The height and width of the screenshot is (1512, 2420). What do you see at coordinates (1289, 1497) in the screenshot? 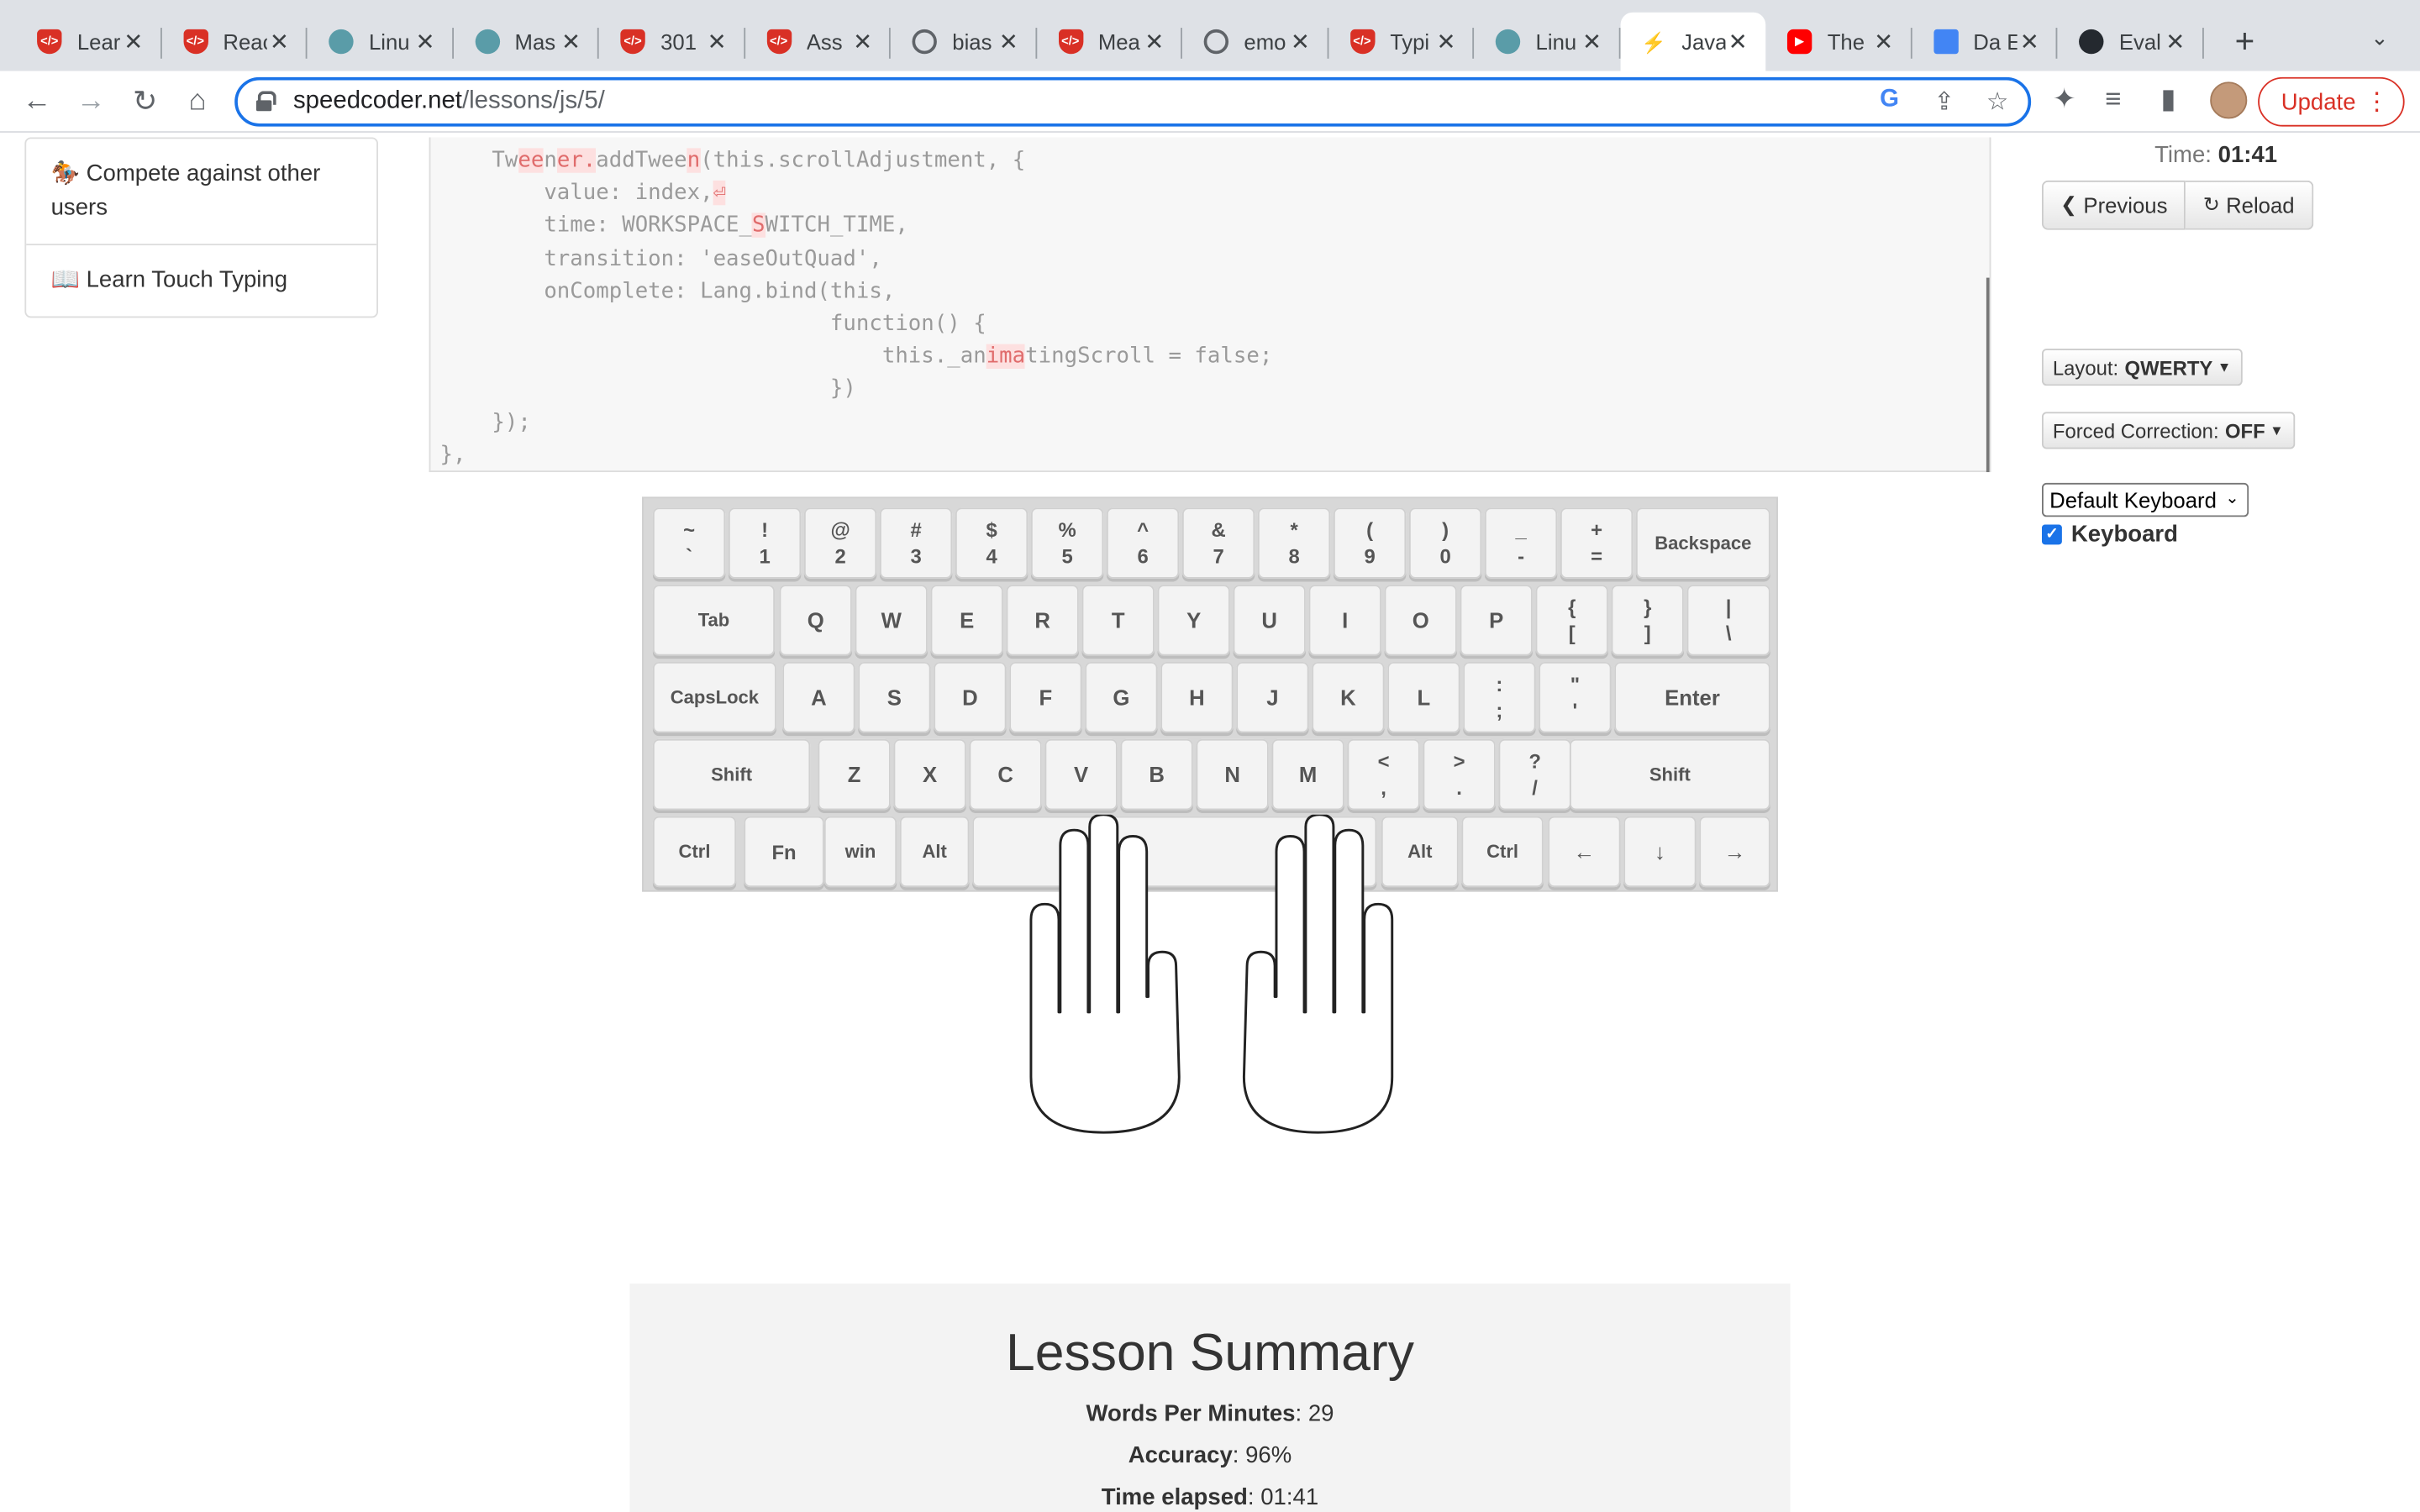
I see `elapsed-value: 01:41` at bounding box center [1289, 1497].